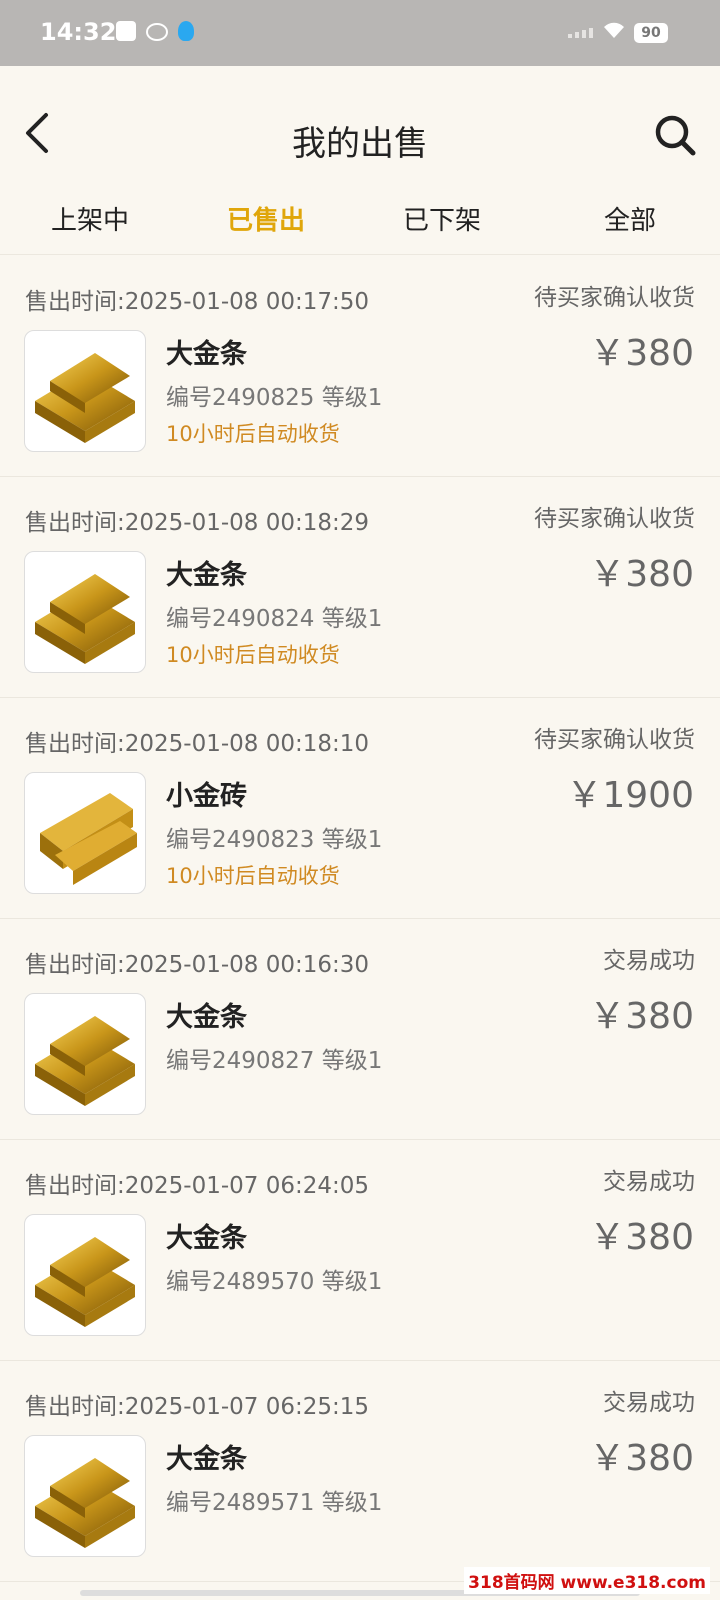 The height and width of the screenshot is (1600, 720). What do you see at coordinates (587, 1580) in the screenshot?
I see `watermark: 318首码网 www.e318.com` at bounding box center [587, 1580].